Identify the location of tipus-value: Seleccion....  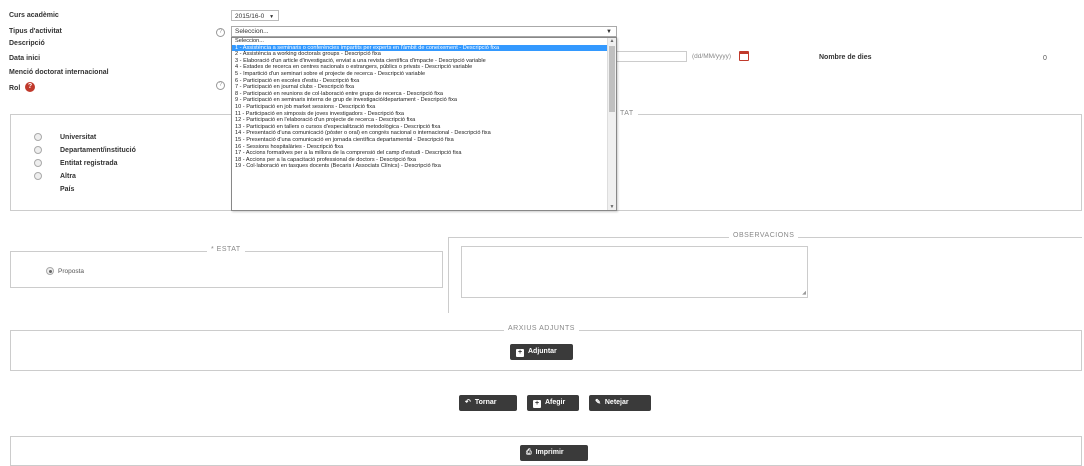
(252, 31).